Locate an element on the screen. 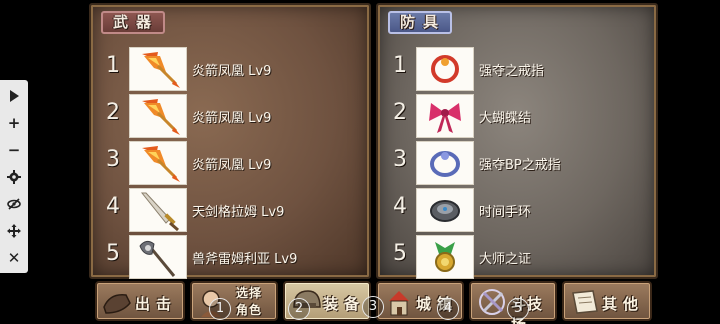  ribbon-icon is located at coordinates (445, 116).